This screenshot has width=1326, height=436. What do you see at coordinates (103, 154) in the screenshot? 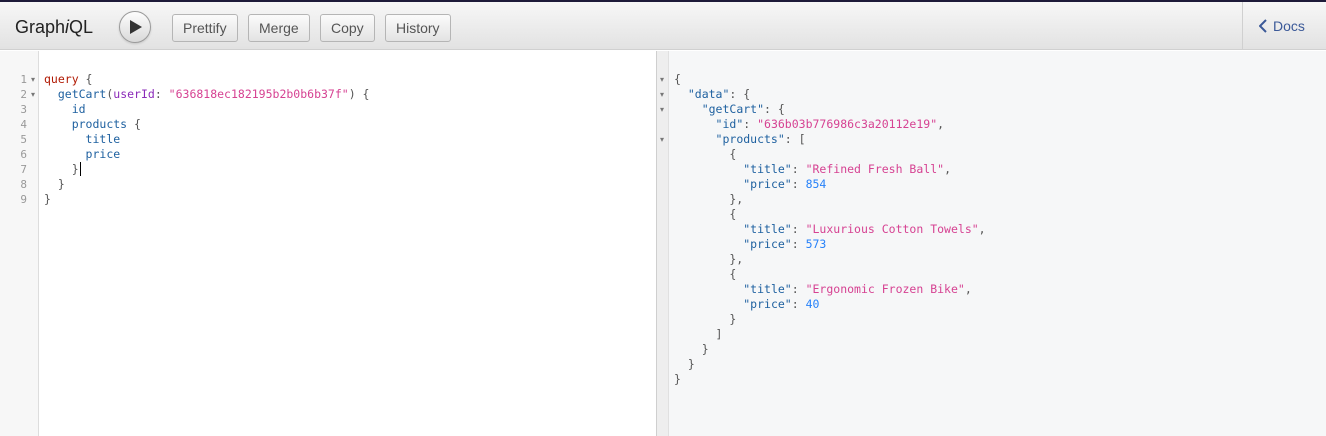
I see `query-line: price` at bounding box center [103, 154].